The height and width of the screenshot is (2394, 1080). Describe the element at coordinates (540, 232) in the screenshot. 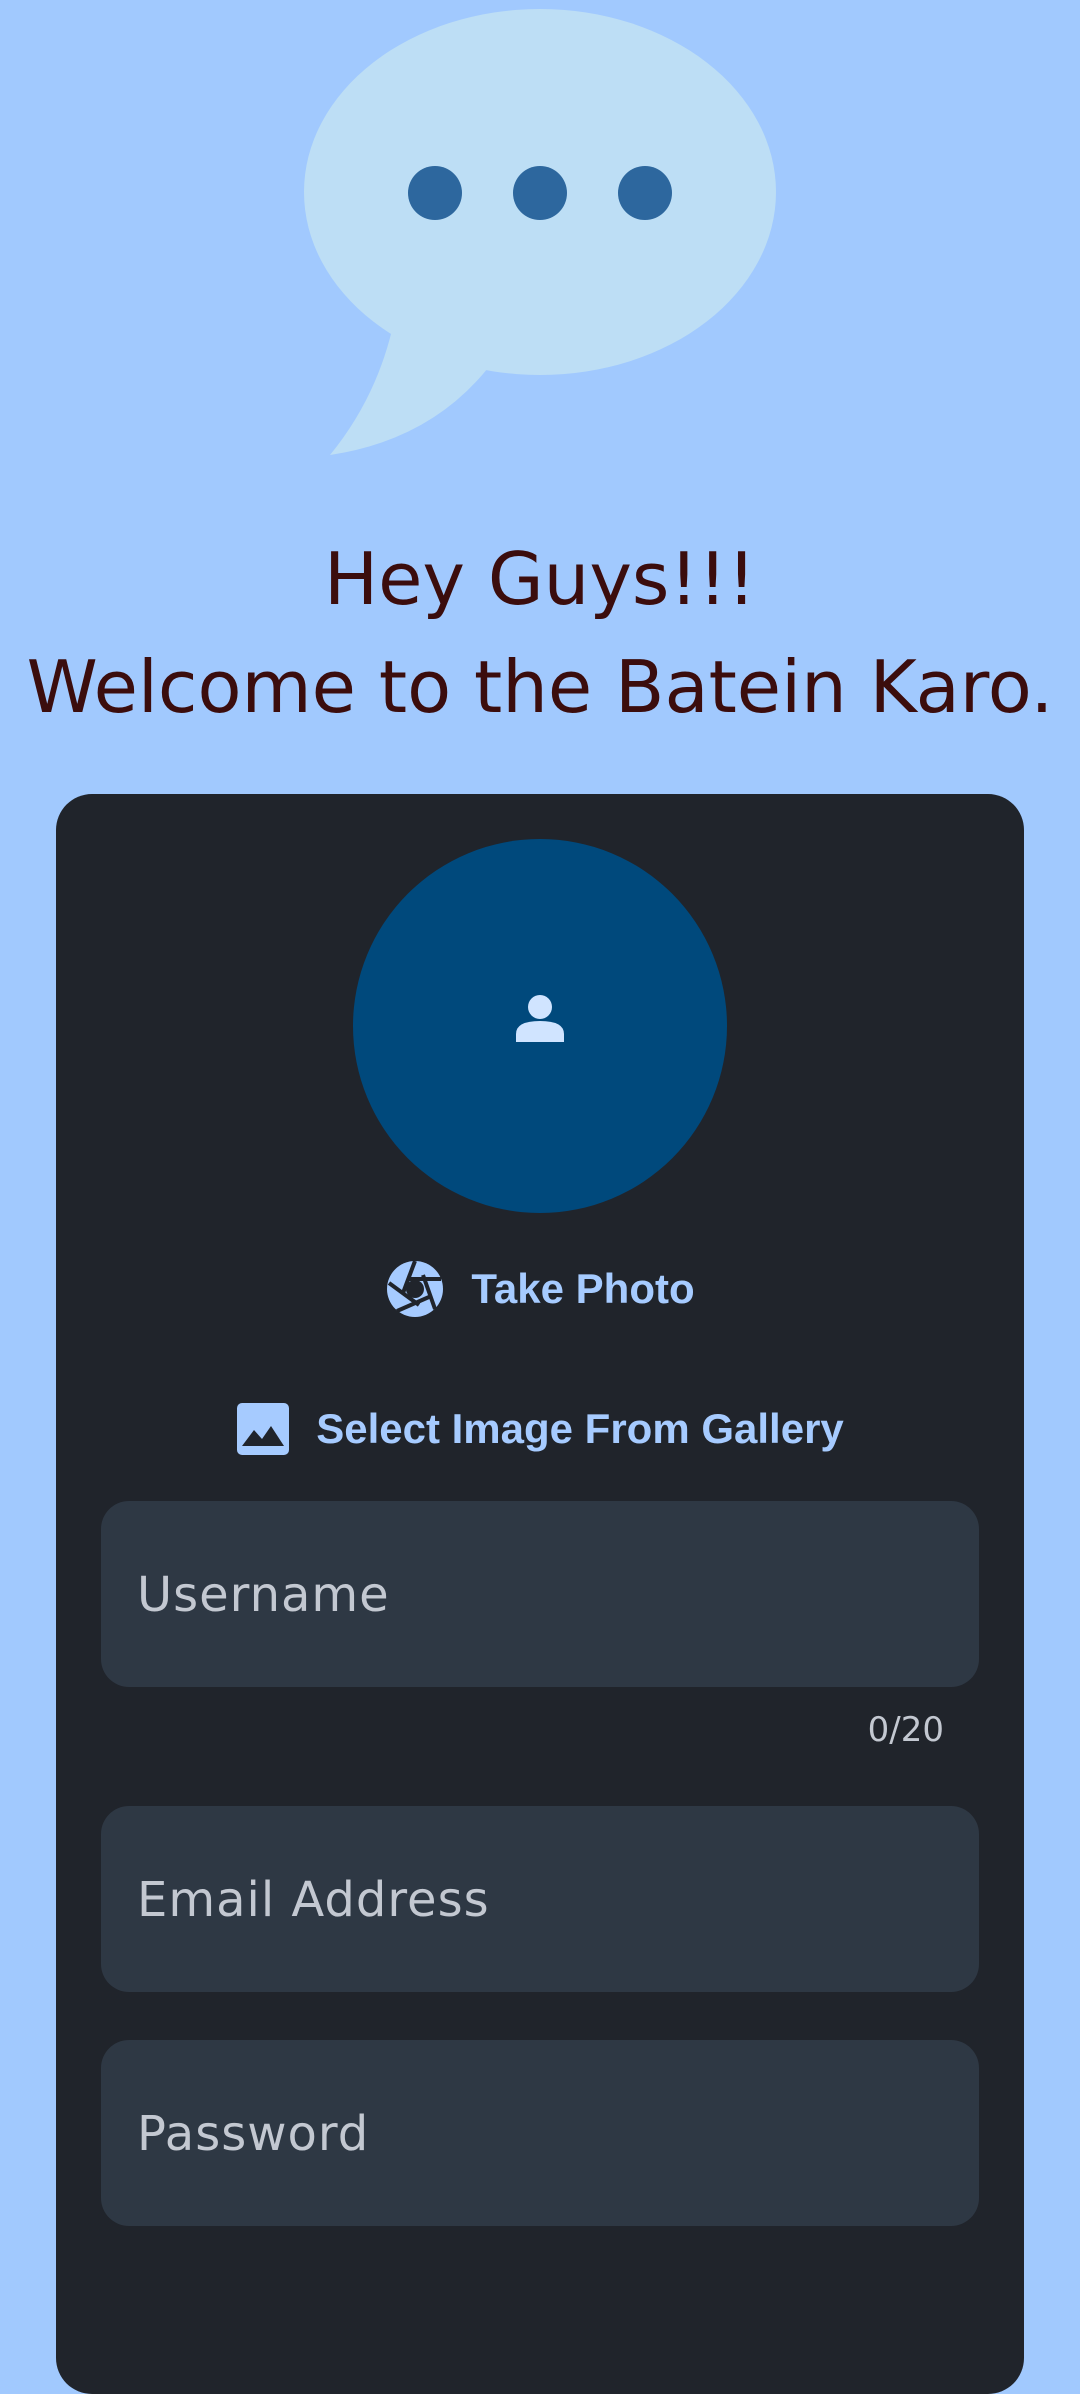

I see `chat-bubble-icon` at that location.